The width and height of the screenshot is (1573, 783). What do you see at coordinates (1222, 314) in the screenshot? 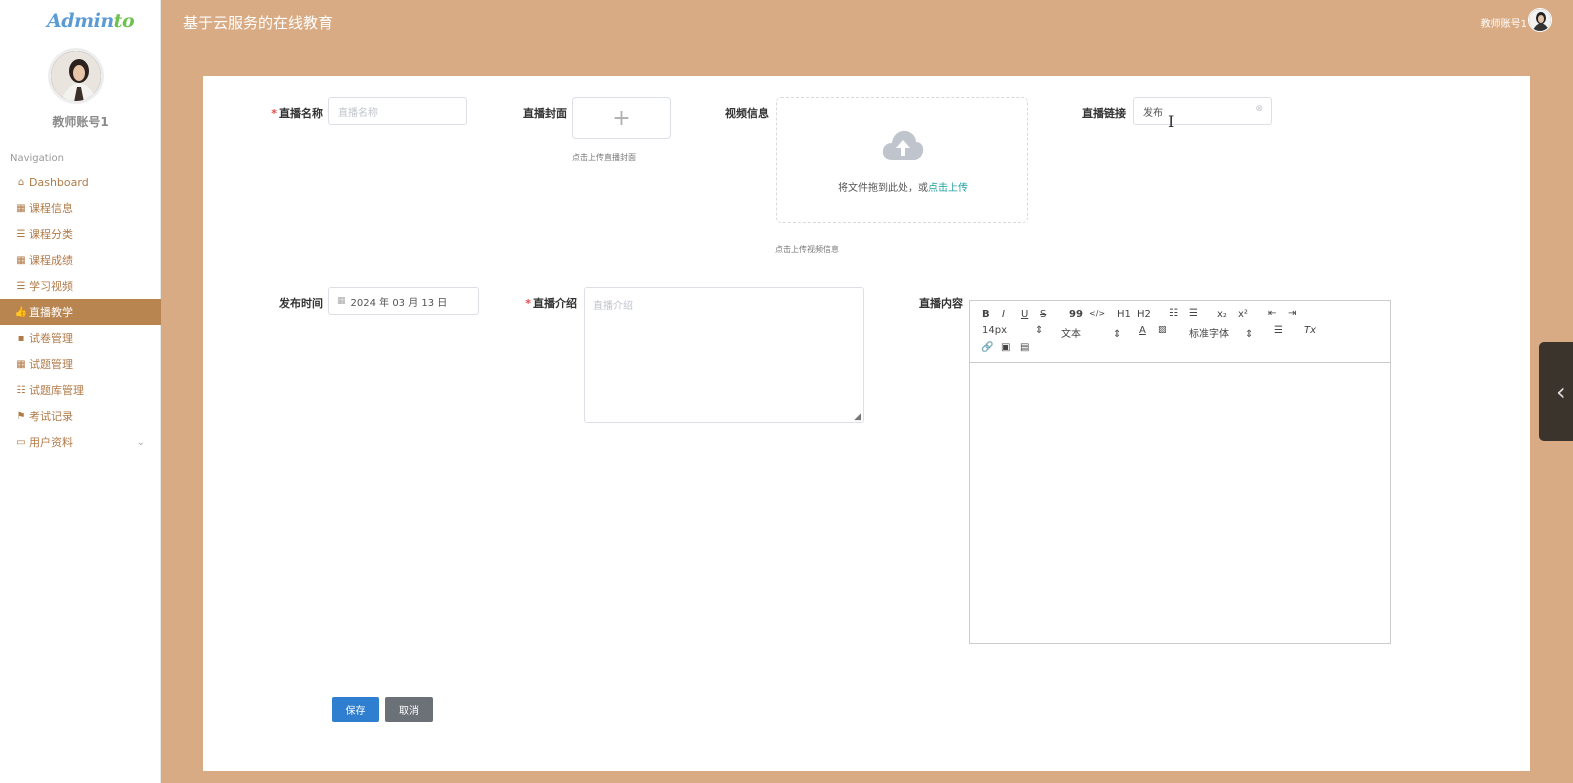
I see `subscript-button: x₂` at bounding box center [1222, 314].